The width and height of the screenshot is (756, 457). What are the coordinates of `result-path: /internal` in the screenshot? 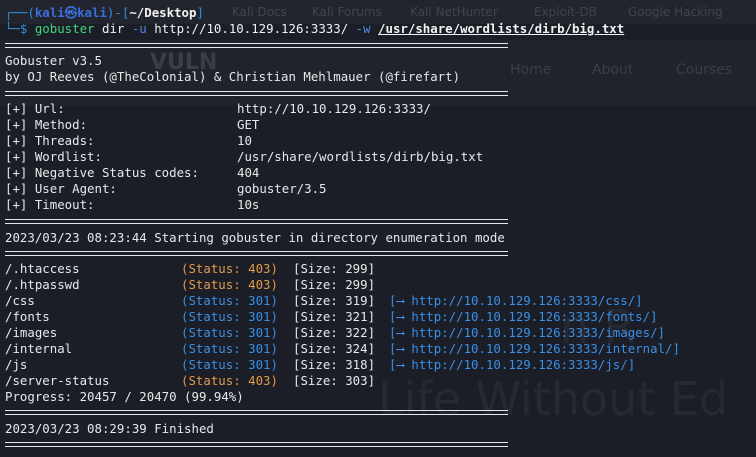 It's located at (39, 348).